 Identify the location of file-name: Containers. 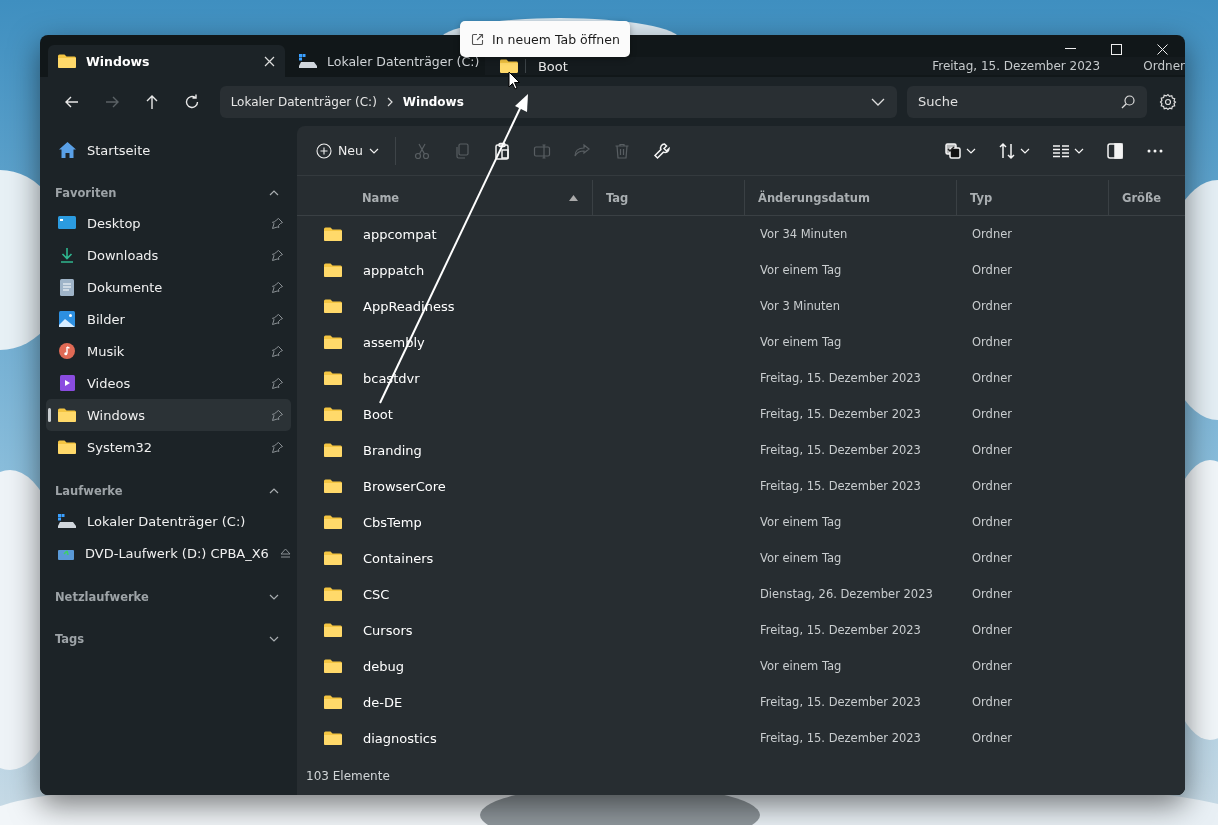
(398, 558).